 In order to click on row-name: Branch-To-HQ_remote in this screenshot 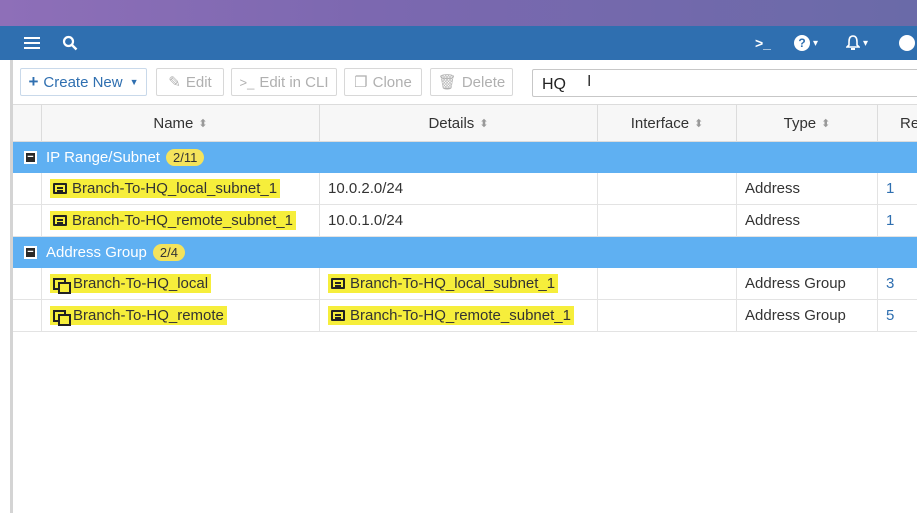, I will do `click(148, 315)`.